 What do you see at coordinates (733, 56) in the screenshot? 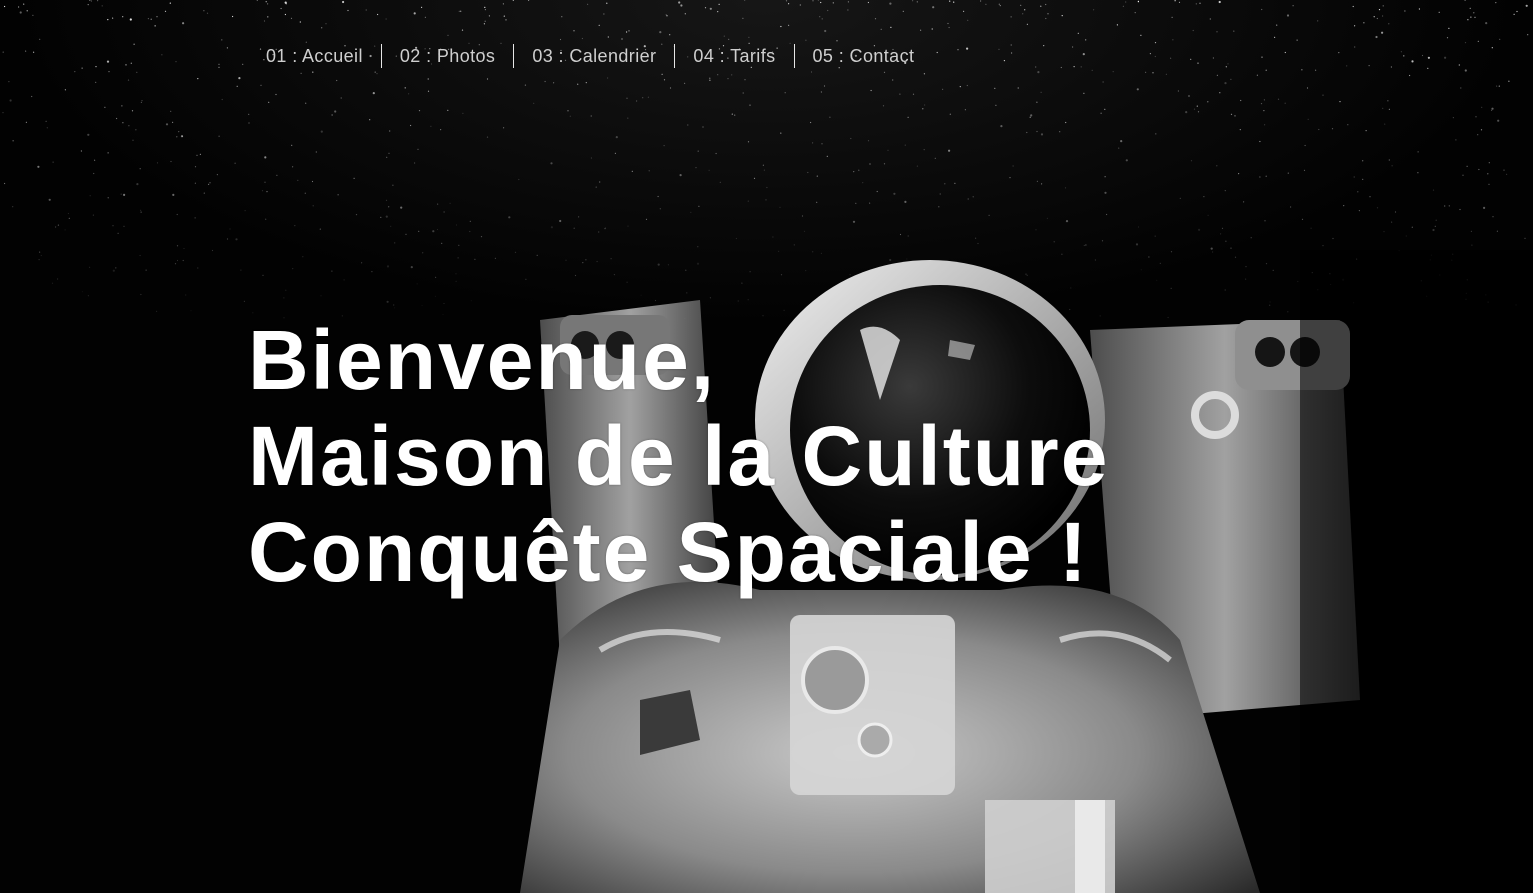
I see `nav-item-tarifs: 04 : Tarifs` at bounding box center [733, 56].